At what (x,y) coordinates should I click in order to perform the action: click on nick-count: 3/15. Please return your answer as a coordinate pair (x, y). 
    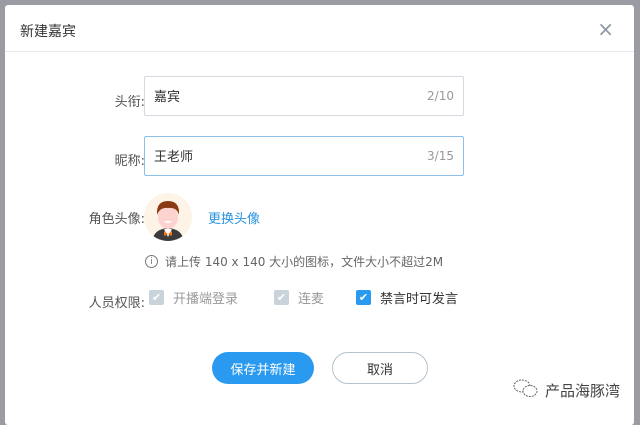
    Looking at the image, I should click on (440, 156).